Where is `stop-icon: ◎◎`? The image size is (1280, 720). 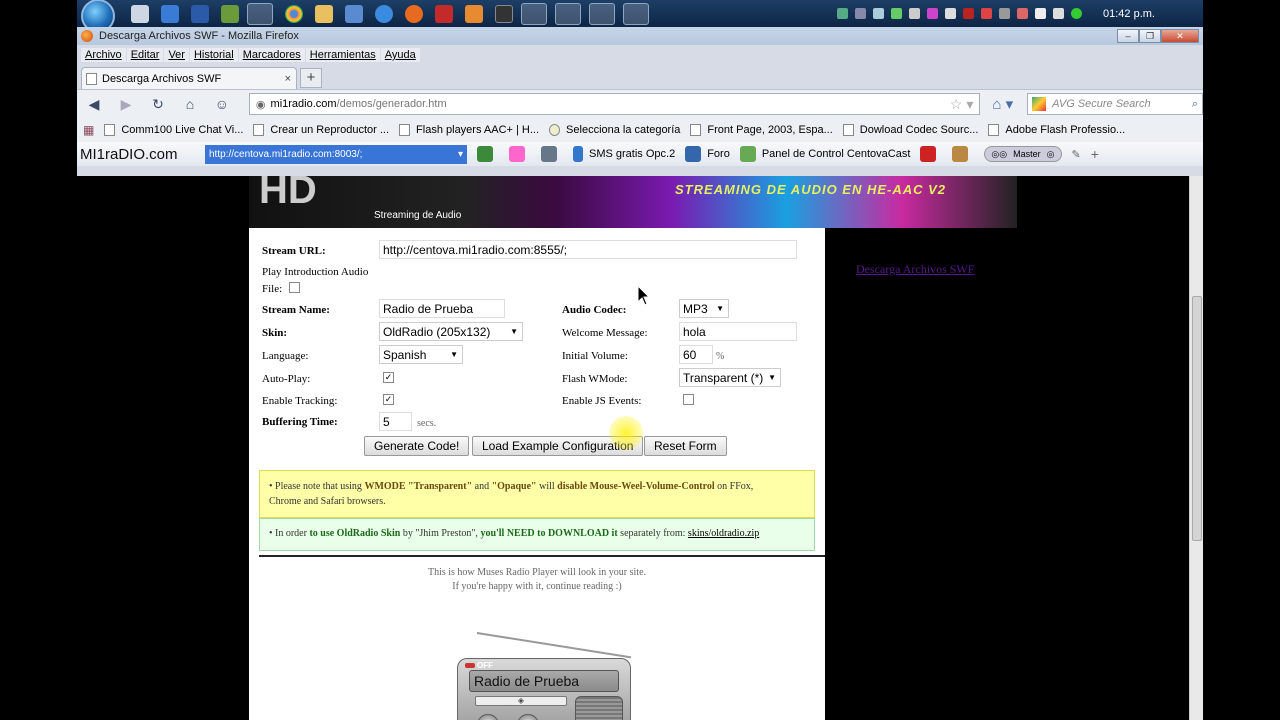 stop-icon: ◎◎ is located at coordinates (999, 154).